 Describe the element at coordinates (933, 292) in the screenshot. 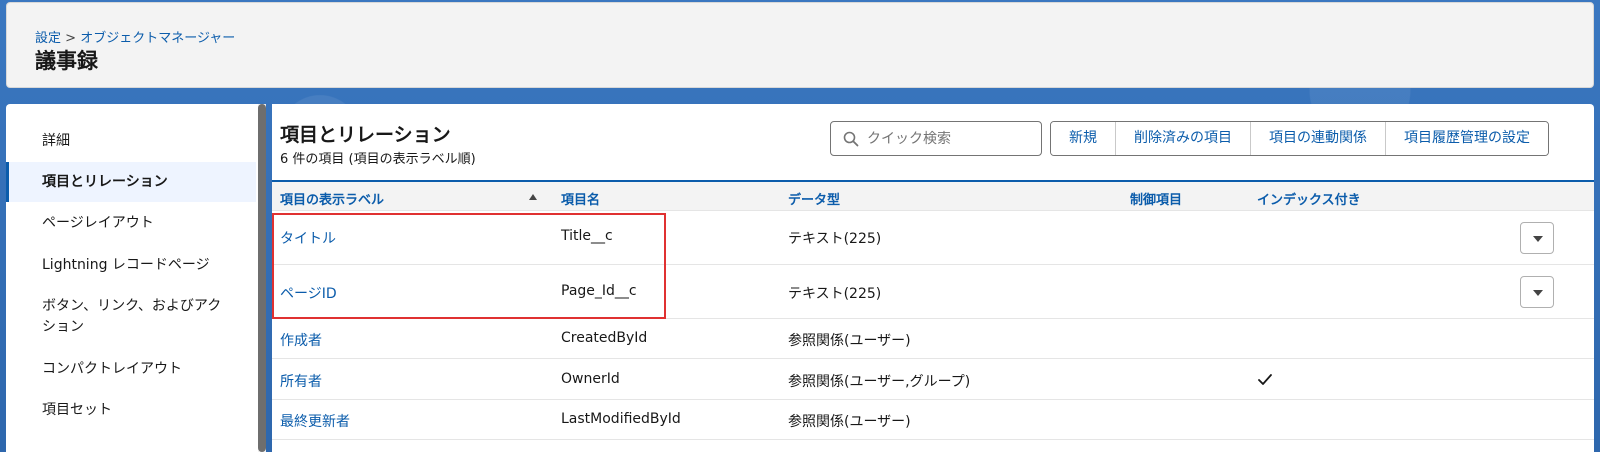

I see `table-row: ページID Page_Id__c テキスト(225)` at that location.